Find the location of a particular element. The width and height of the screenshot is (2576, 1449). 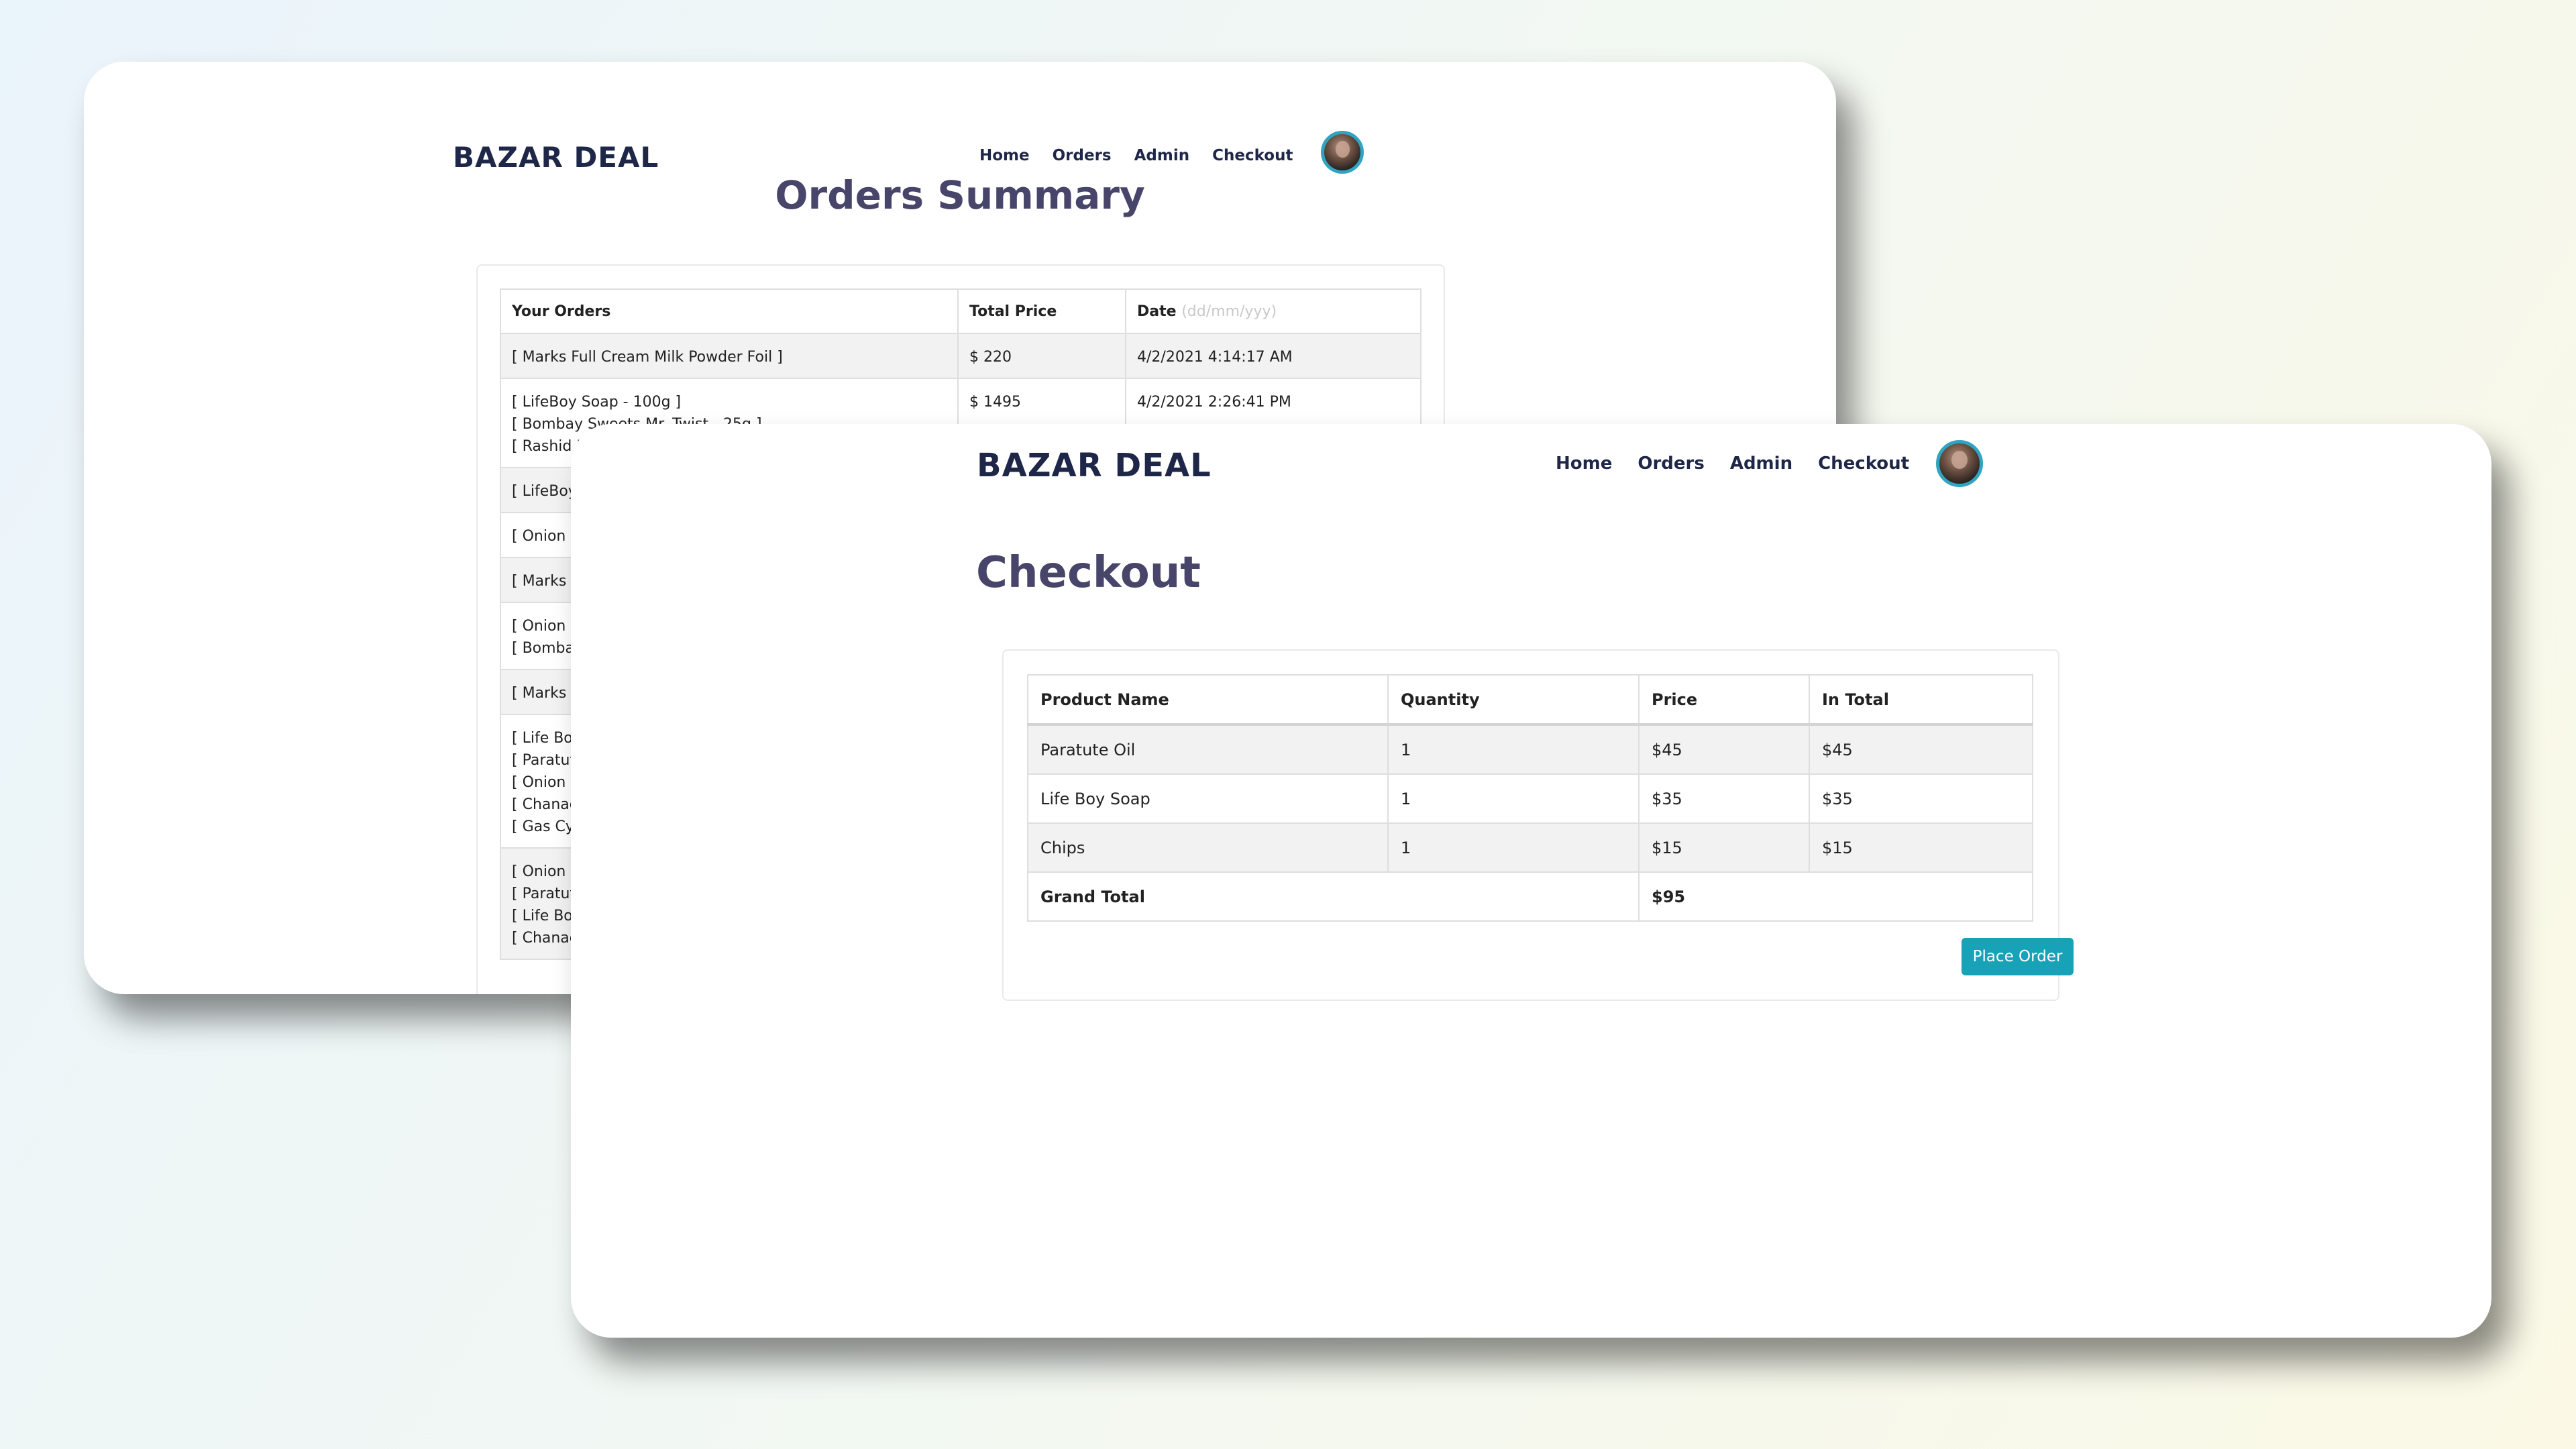

column-header-quantity: Quantity is located at coordinates (1513, 700).